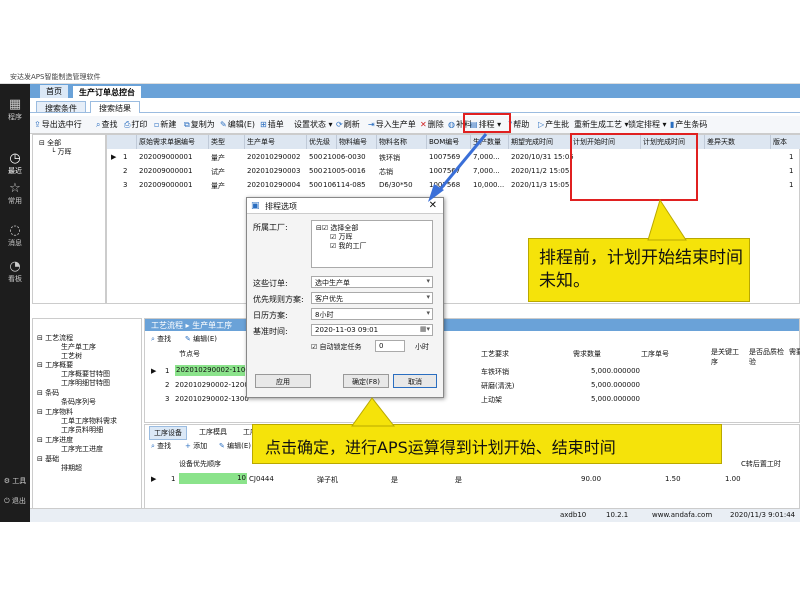 The height and width of the screenshot is (600, 800). I want to click on print-button: ⎙打印, so click(135, 124).